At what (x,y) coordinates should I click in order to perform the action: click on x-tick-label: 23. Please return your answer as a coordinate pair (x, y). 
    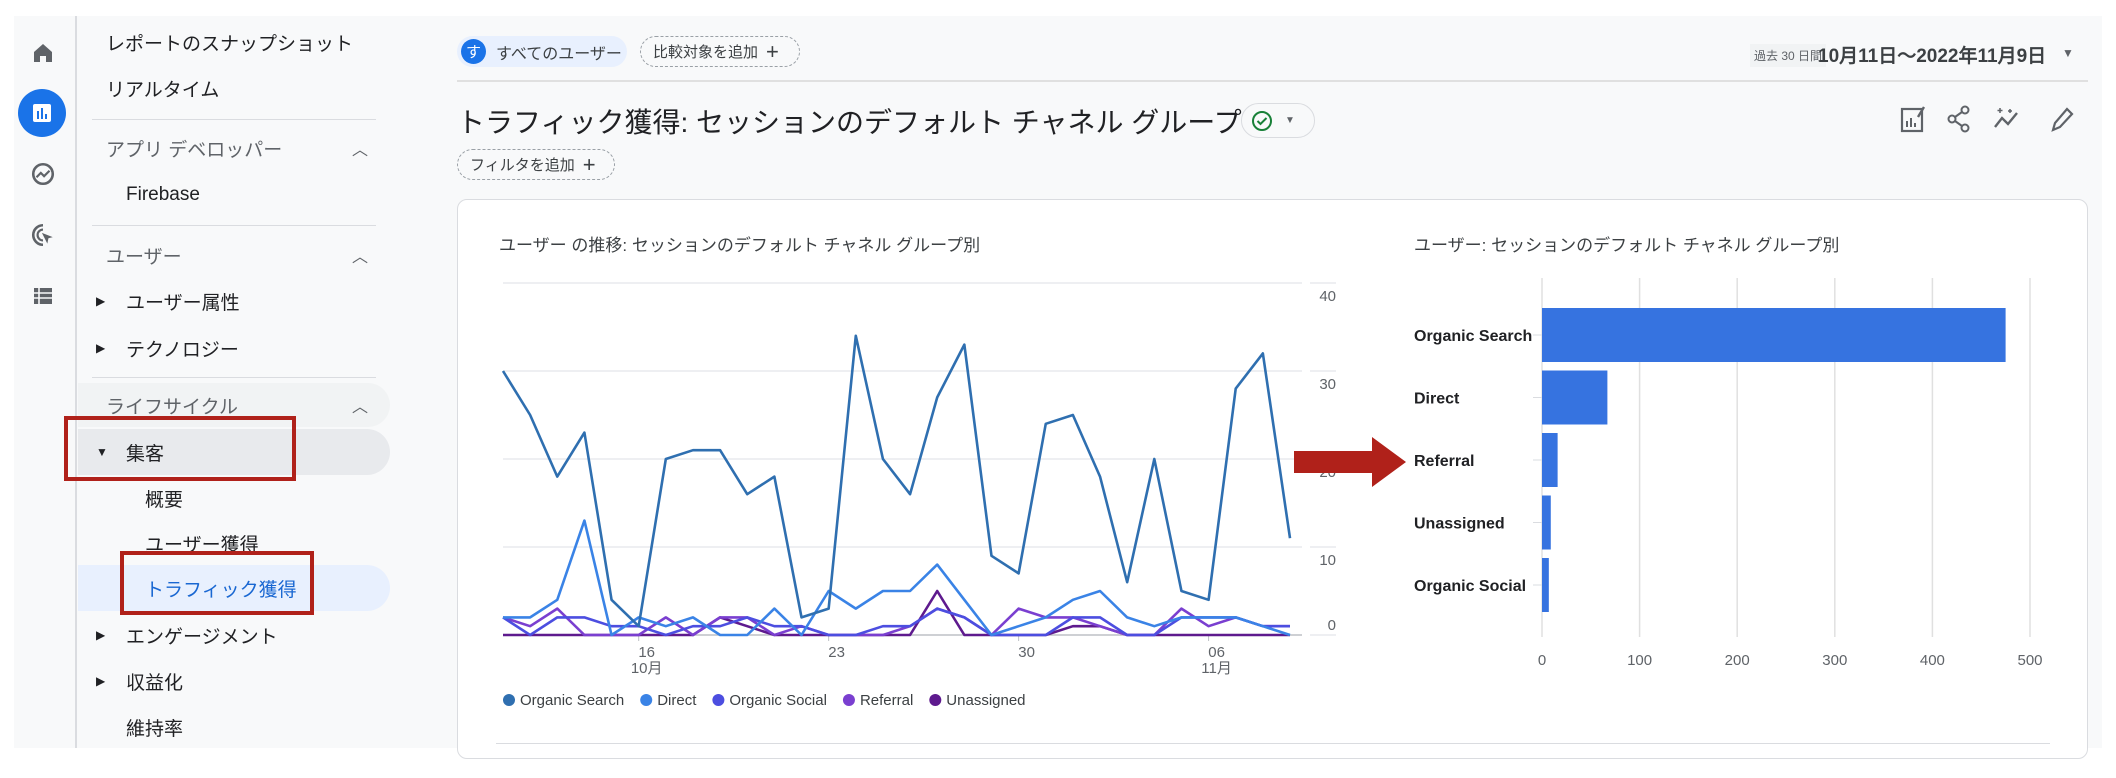
    Looking at the image, I should click on (836, 652).